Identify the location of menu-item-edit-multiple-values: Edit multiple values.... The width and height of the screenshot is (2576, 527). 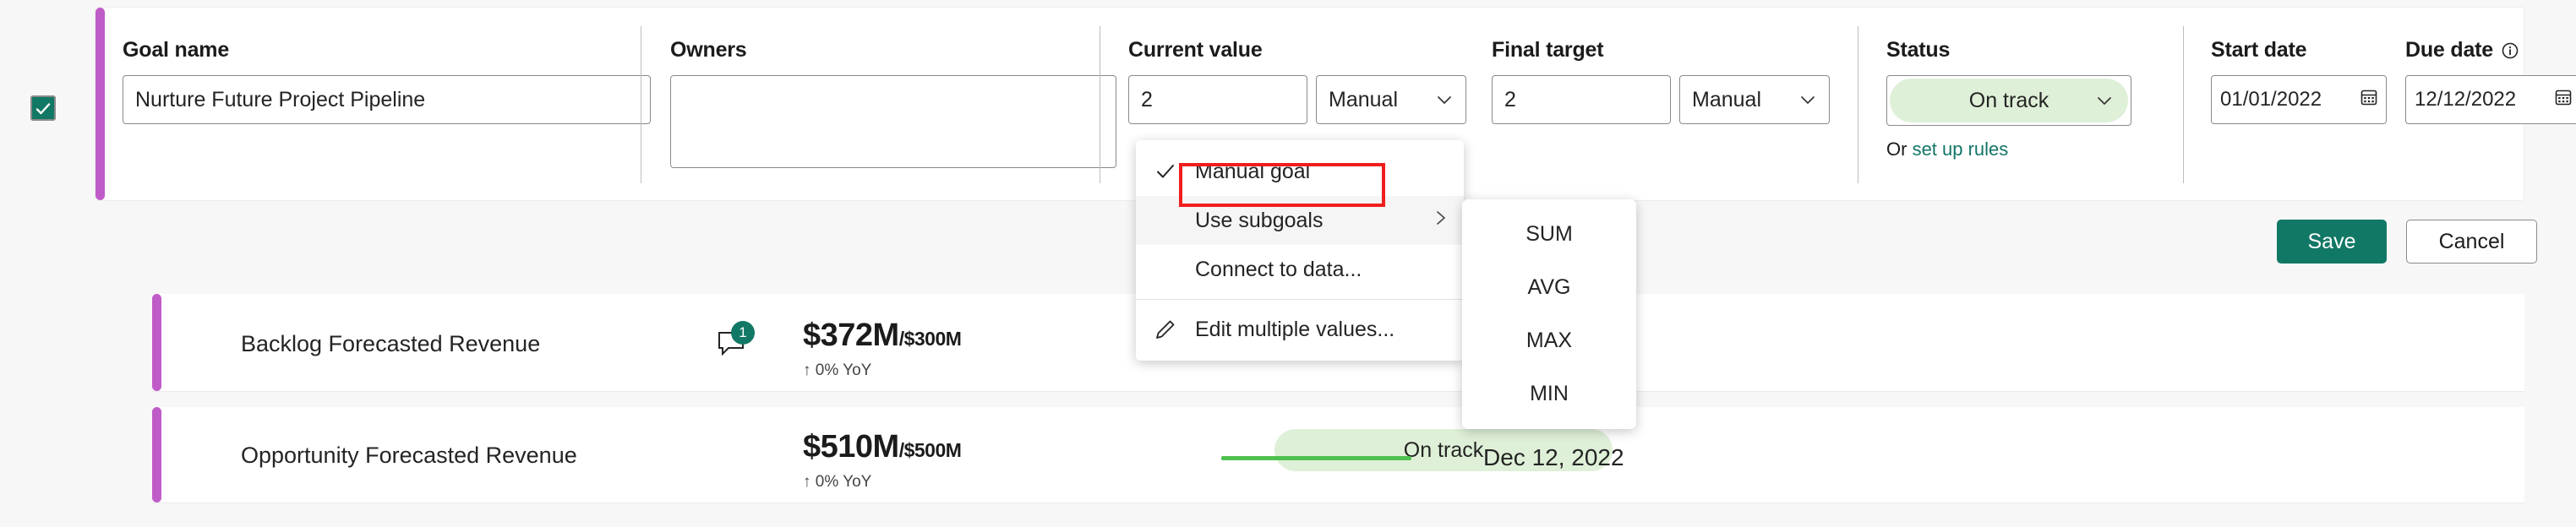
(1300, 329).